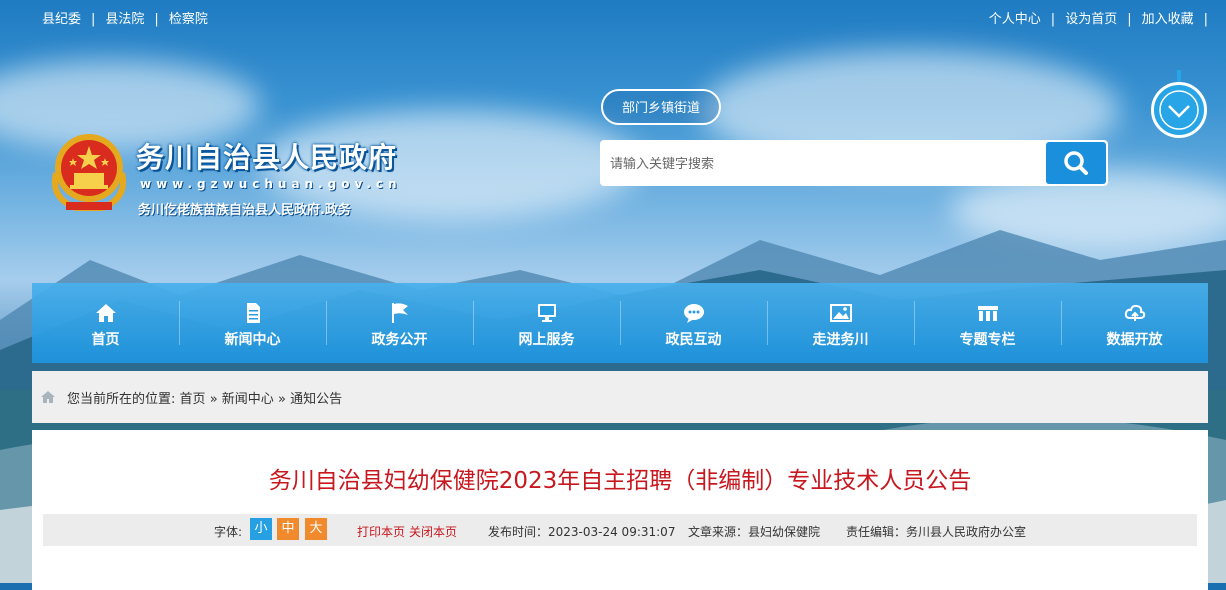  Describe the element at coordinates (823, 163) in the screenshot. I see `search-input` at that location.